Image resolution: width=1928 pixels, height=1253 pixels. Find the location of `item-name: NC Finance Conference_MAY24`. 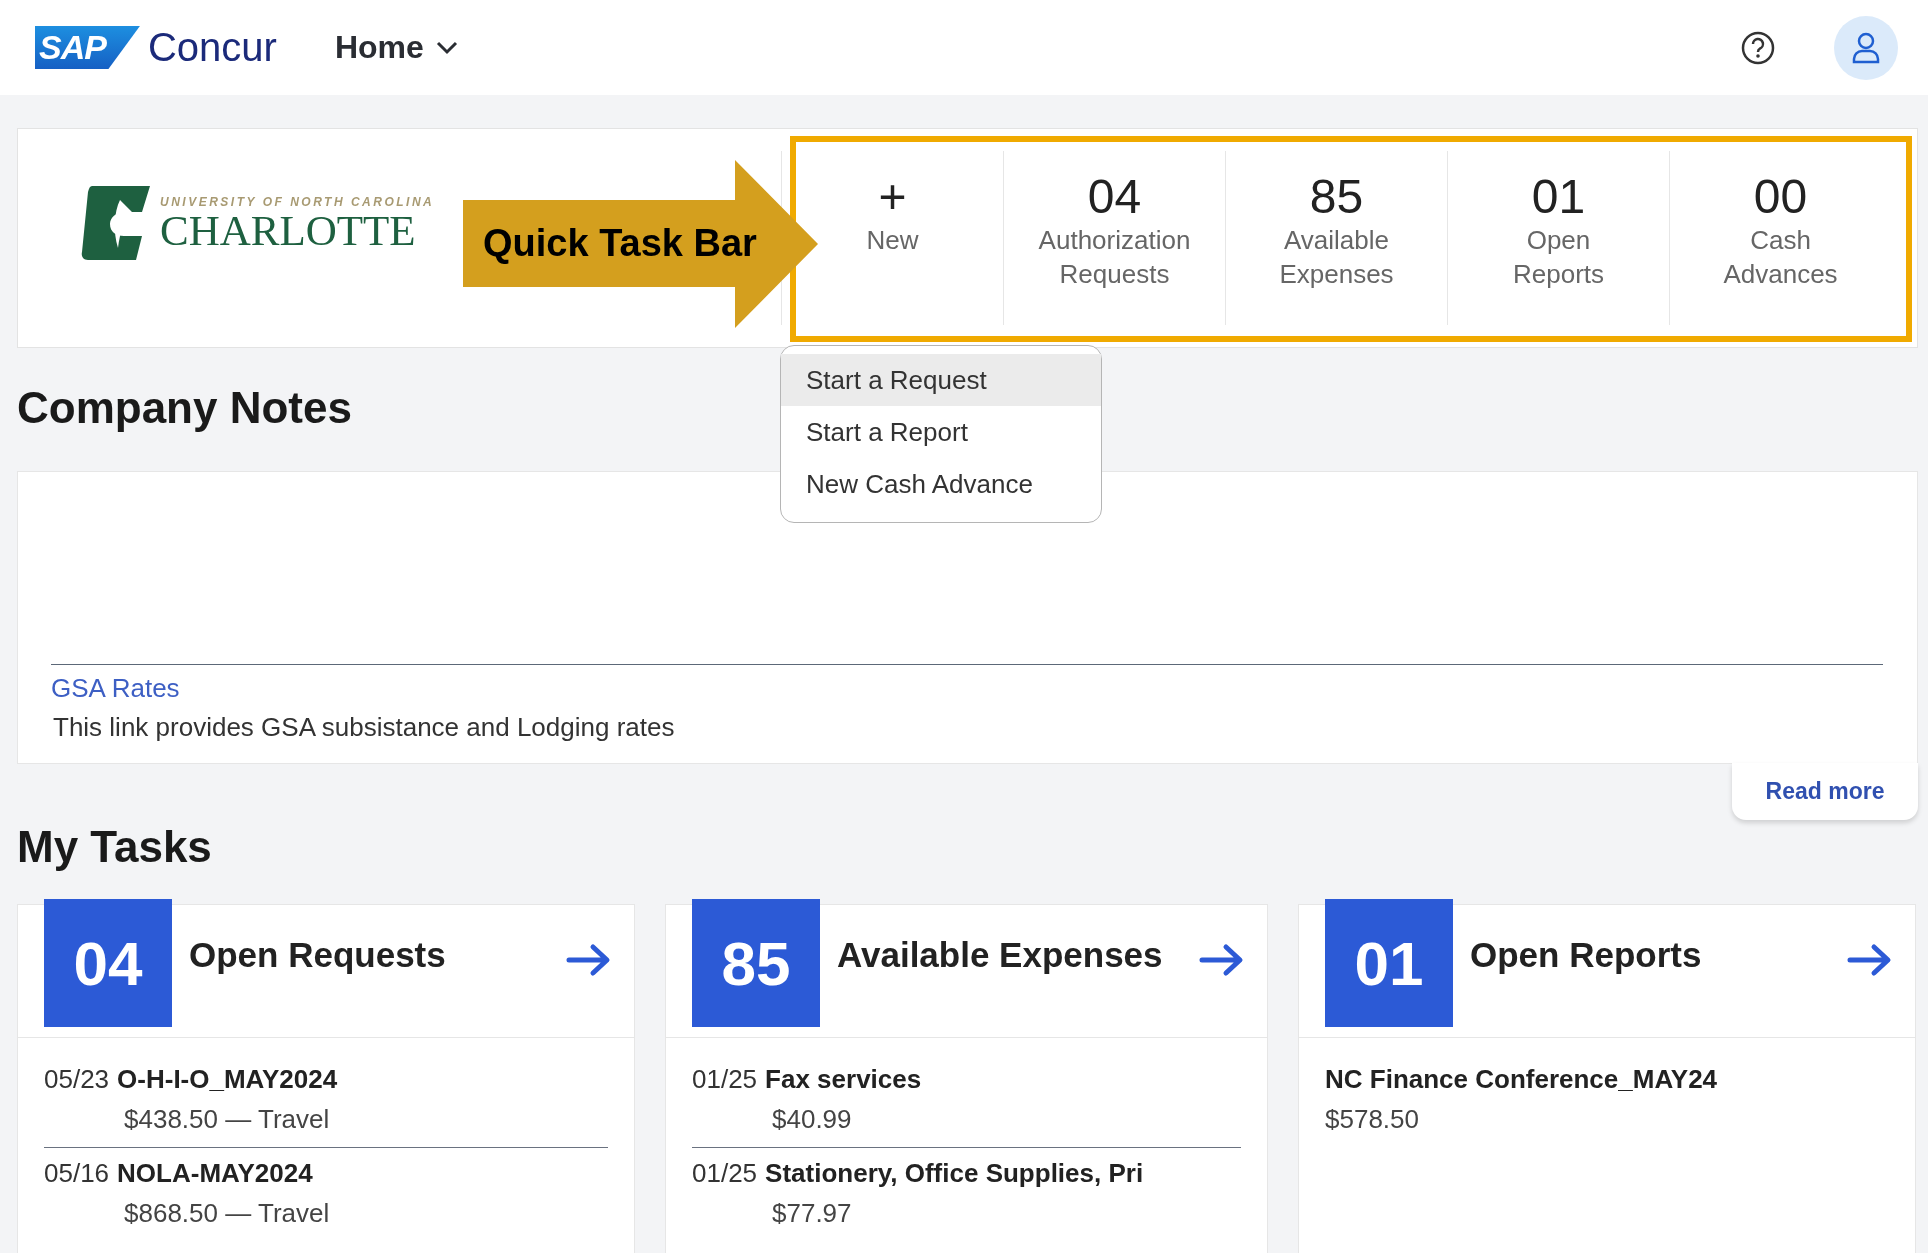

item-name: NC Finance Conference_MAY24 is located at coordinates (1521, 1079).